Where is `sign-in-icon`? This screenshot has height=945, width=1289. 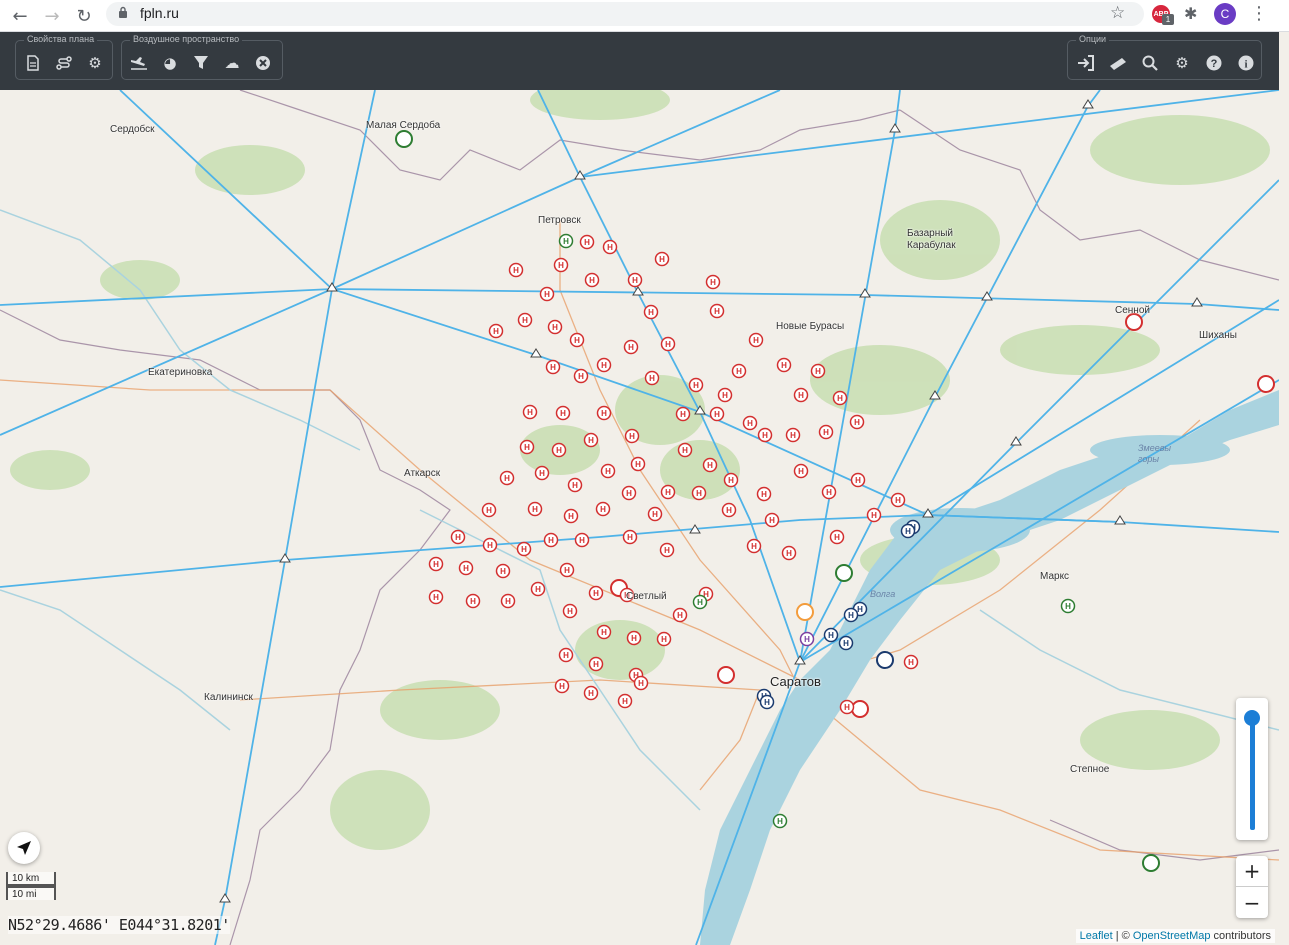
sign-in-icon is located at coordinates (1086, 63).